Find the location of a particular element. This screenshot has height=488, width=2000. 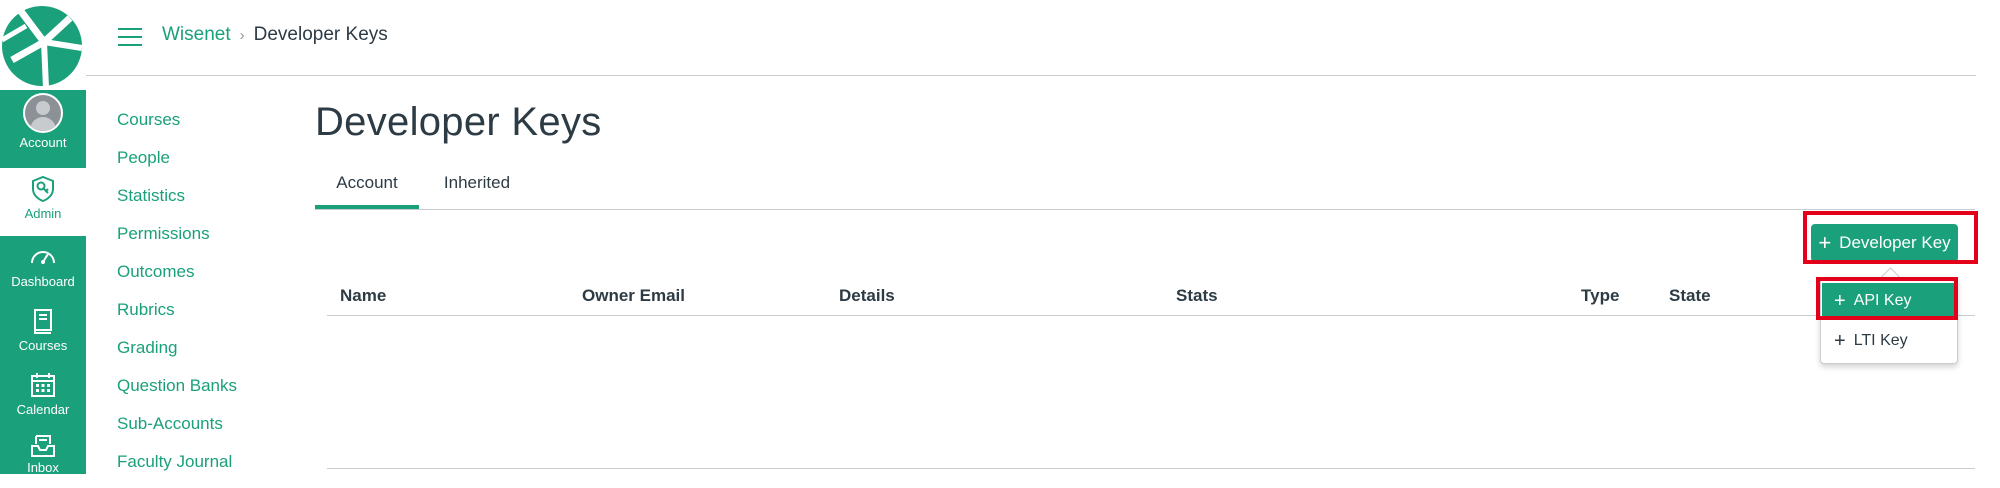

column-header-type: Type is located at coordinates (1600, 295).